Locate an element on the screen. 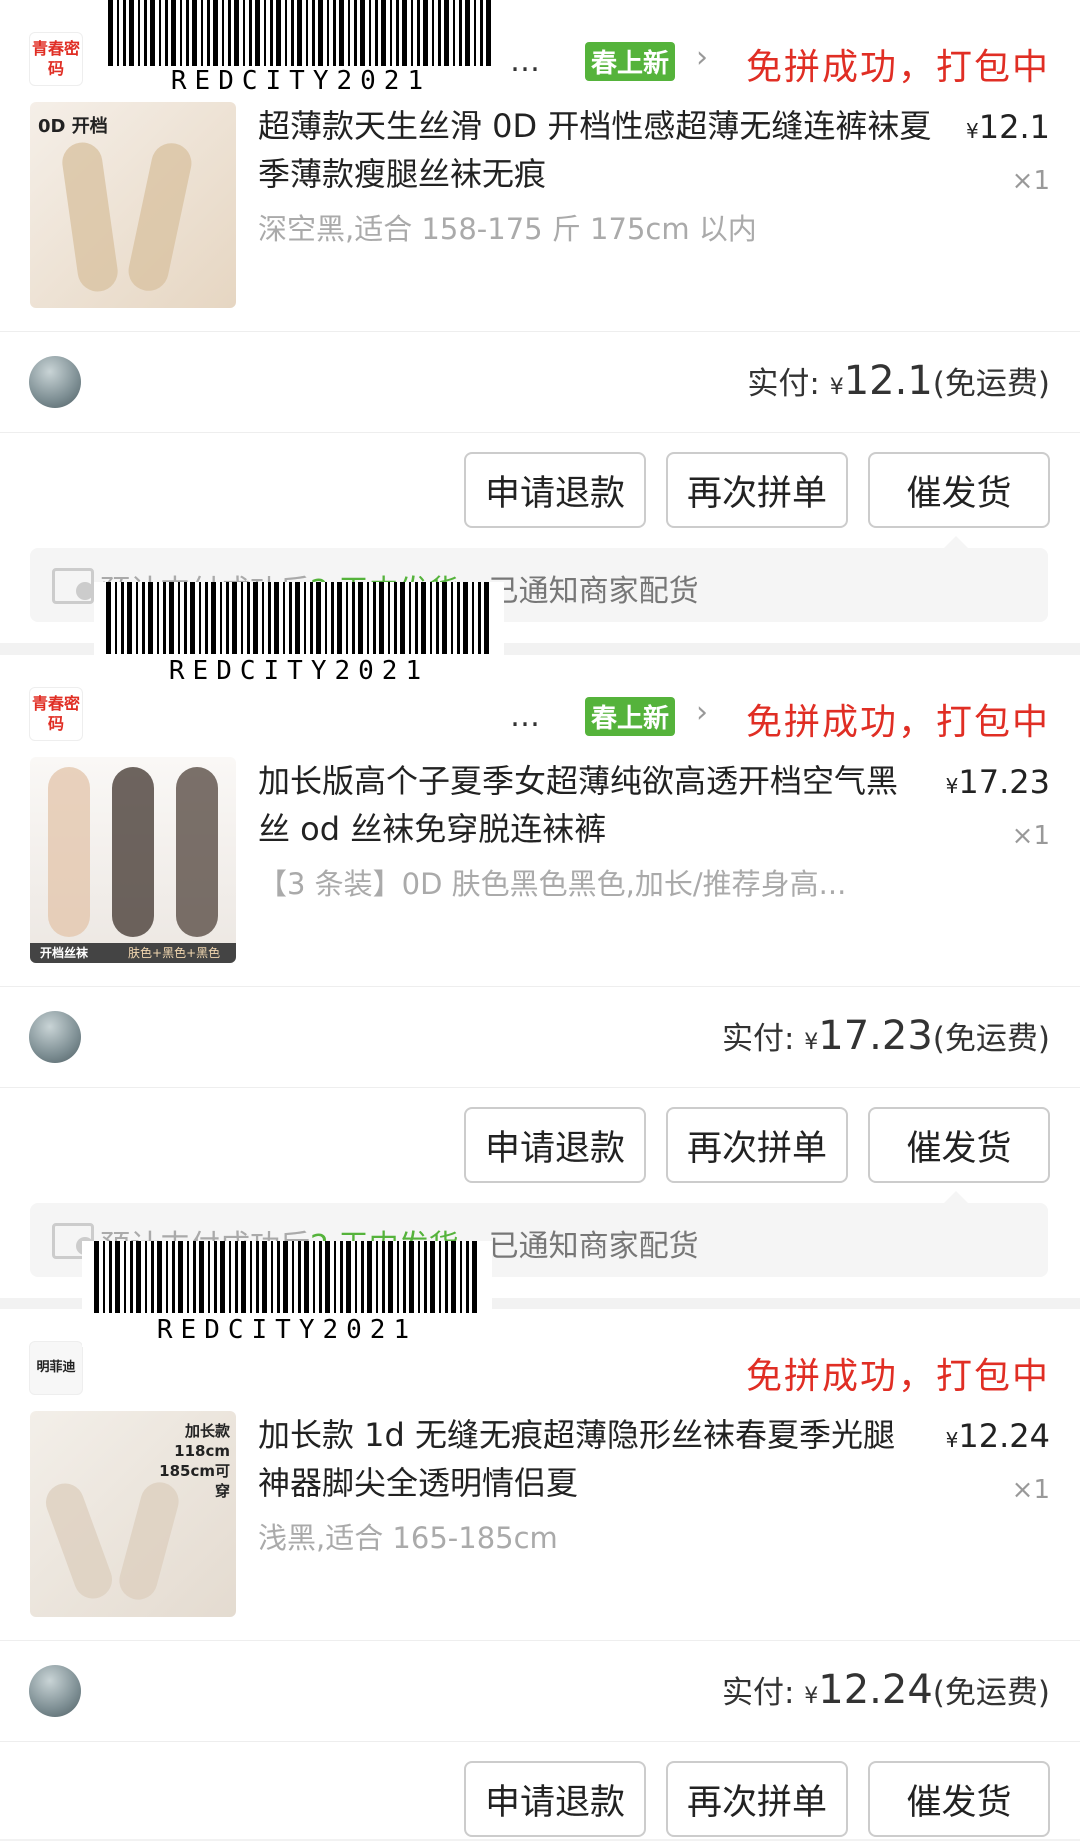 The width and height of the screenshot is (1080, 1841). payment-row: 实付: ¥12.24(免运费) is located at coordinates (540, 1691).